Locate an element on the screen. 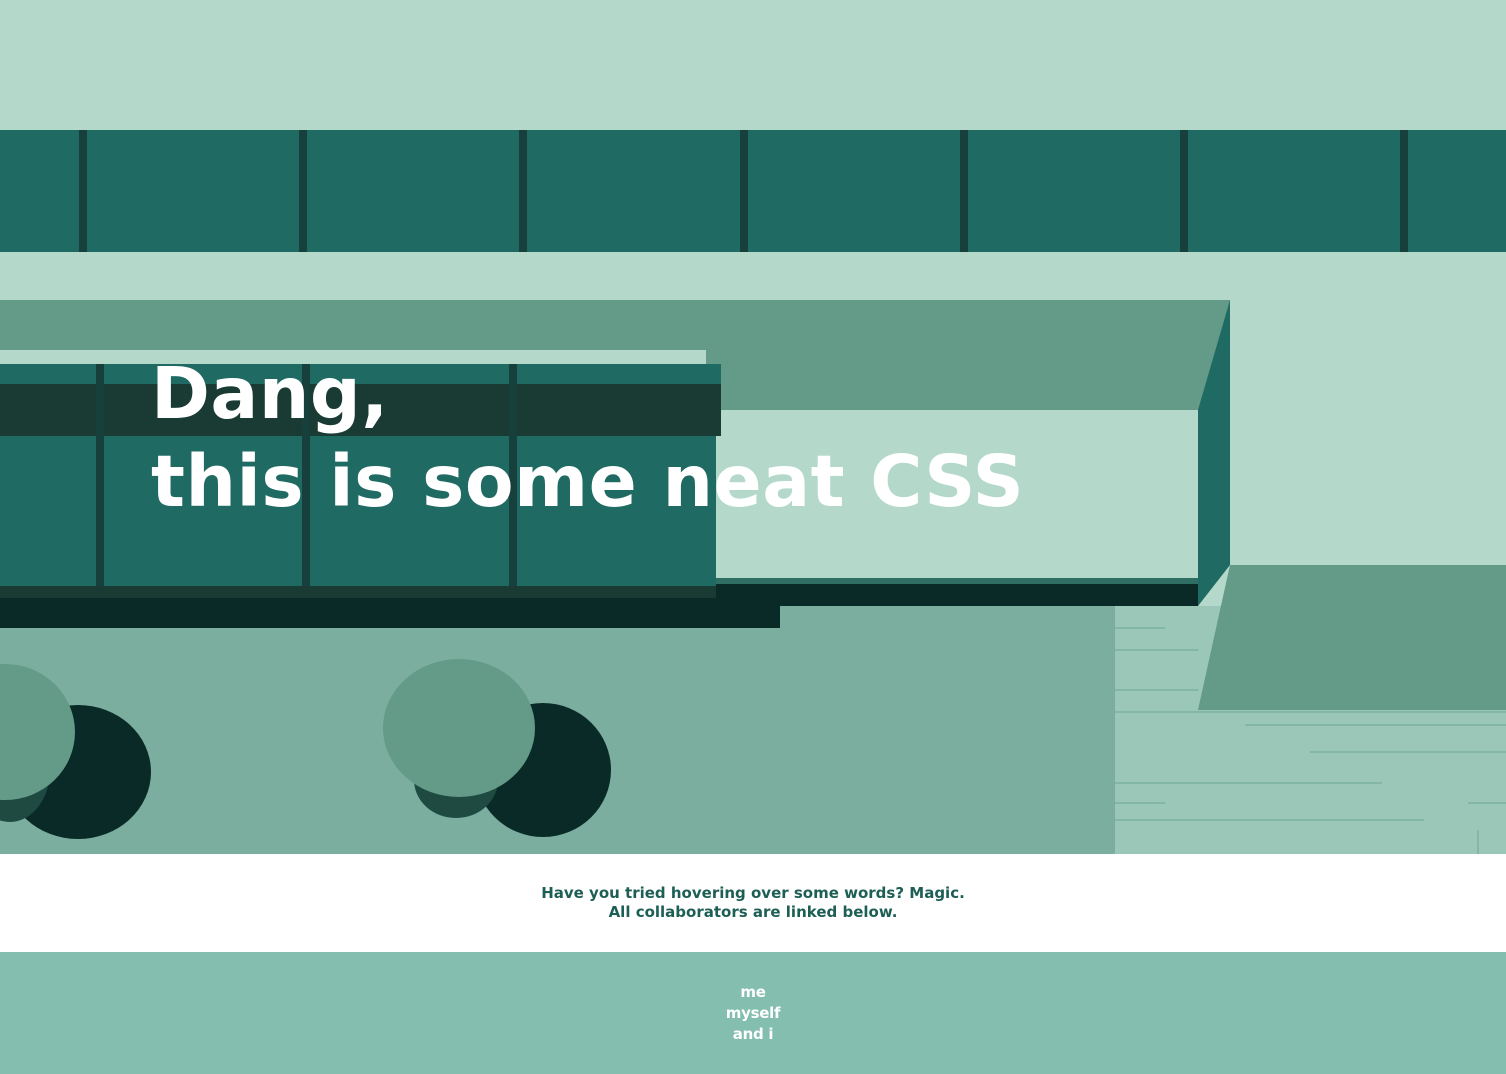 Image resolution: width=1506 pixels, height=1074 pixels. headline-line-2: this is some neat CSS is located at coordinates (588, 481).